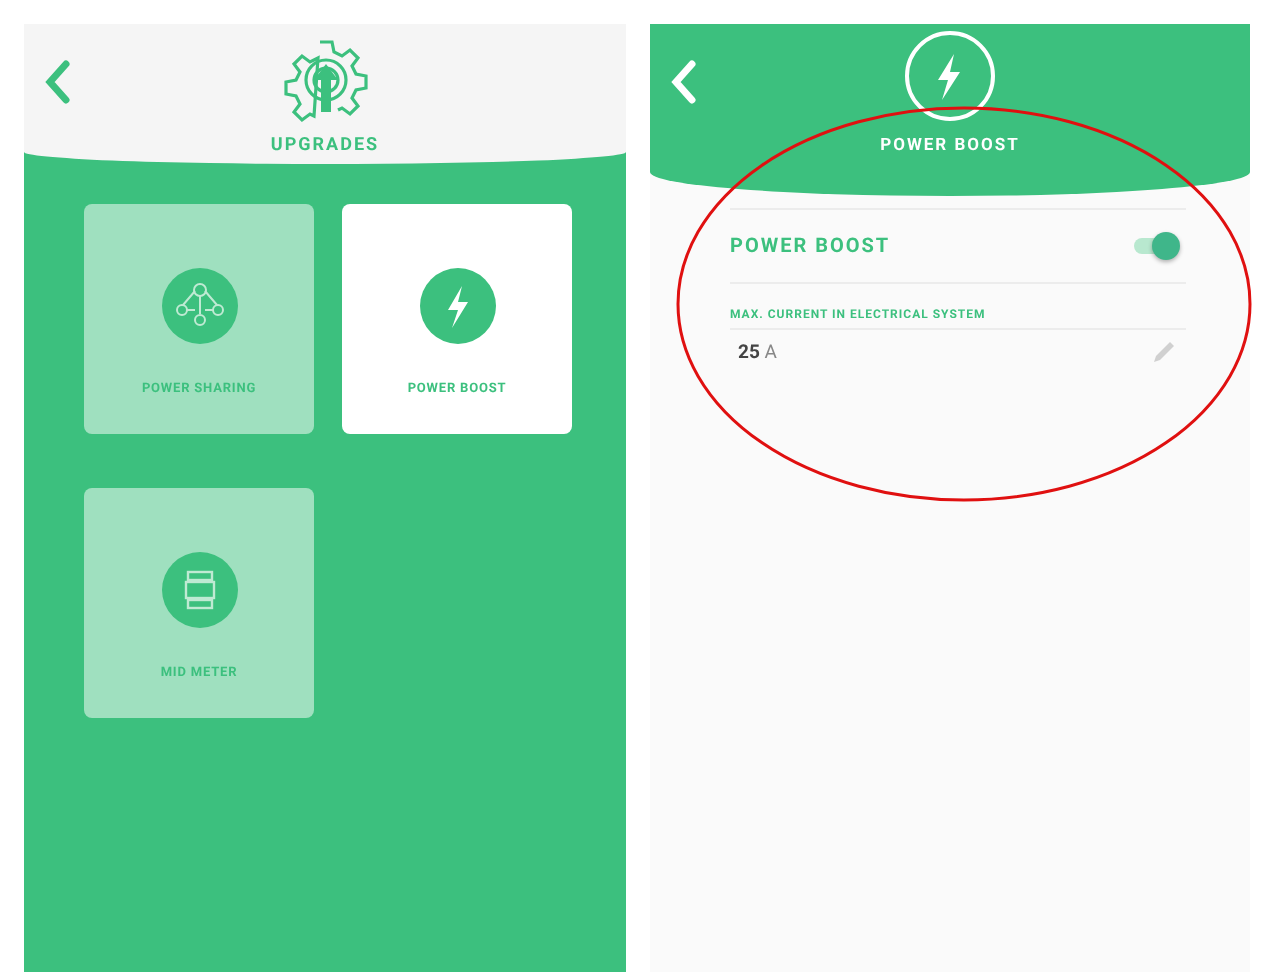 This screenshot has height=972, width=1274. Describe the element at coordinates (58, 82) in the screenshot. I see `back-icon` at that location.